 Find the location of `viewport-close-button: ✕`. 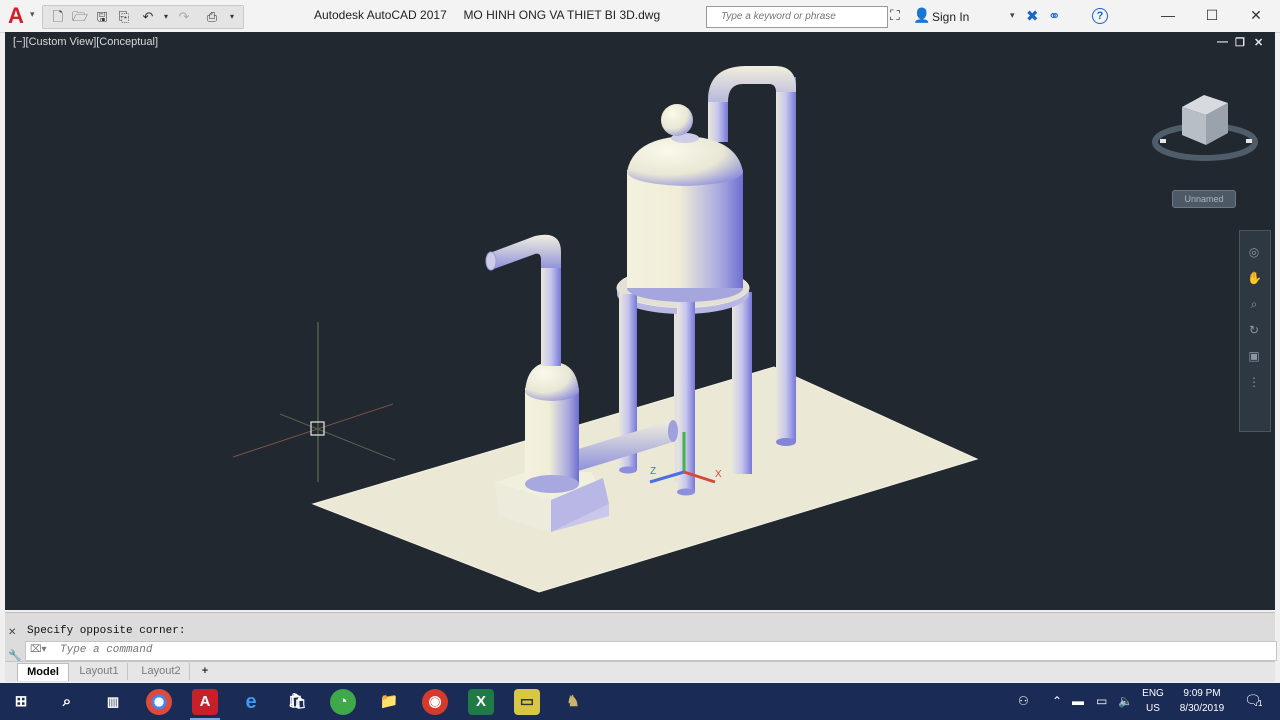

viewport-close-button: ✕ is located at coordinates (1258, 42).